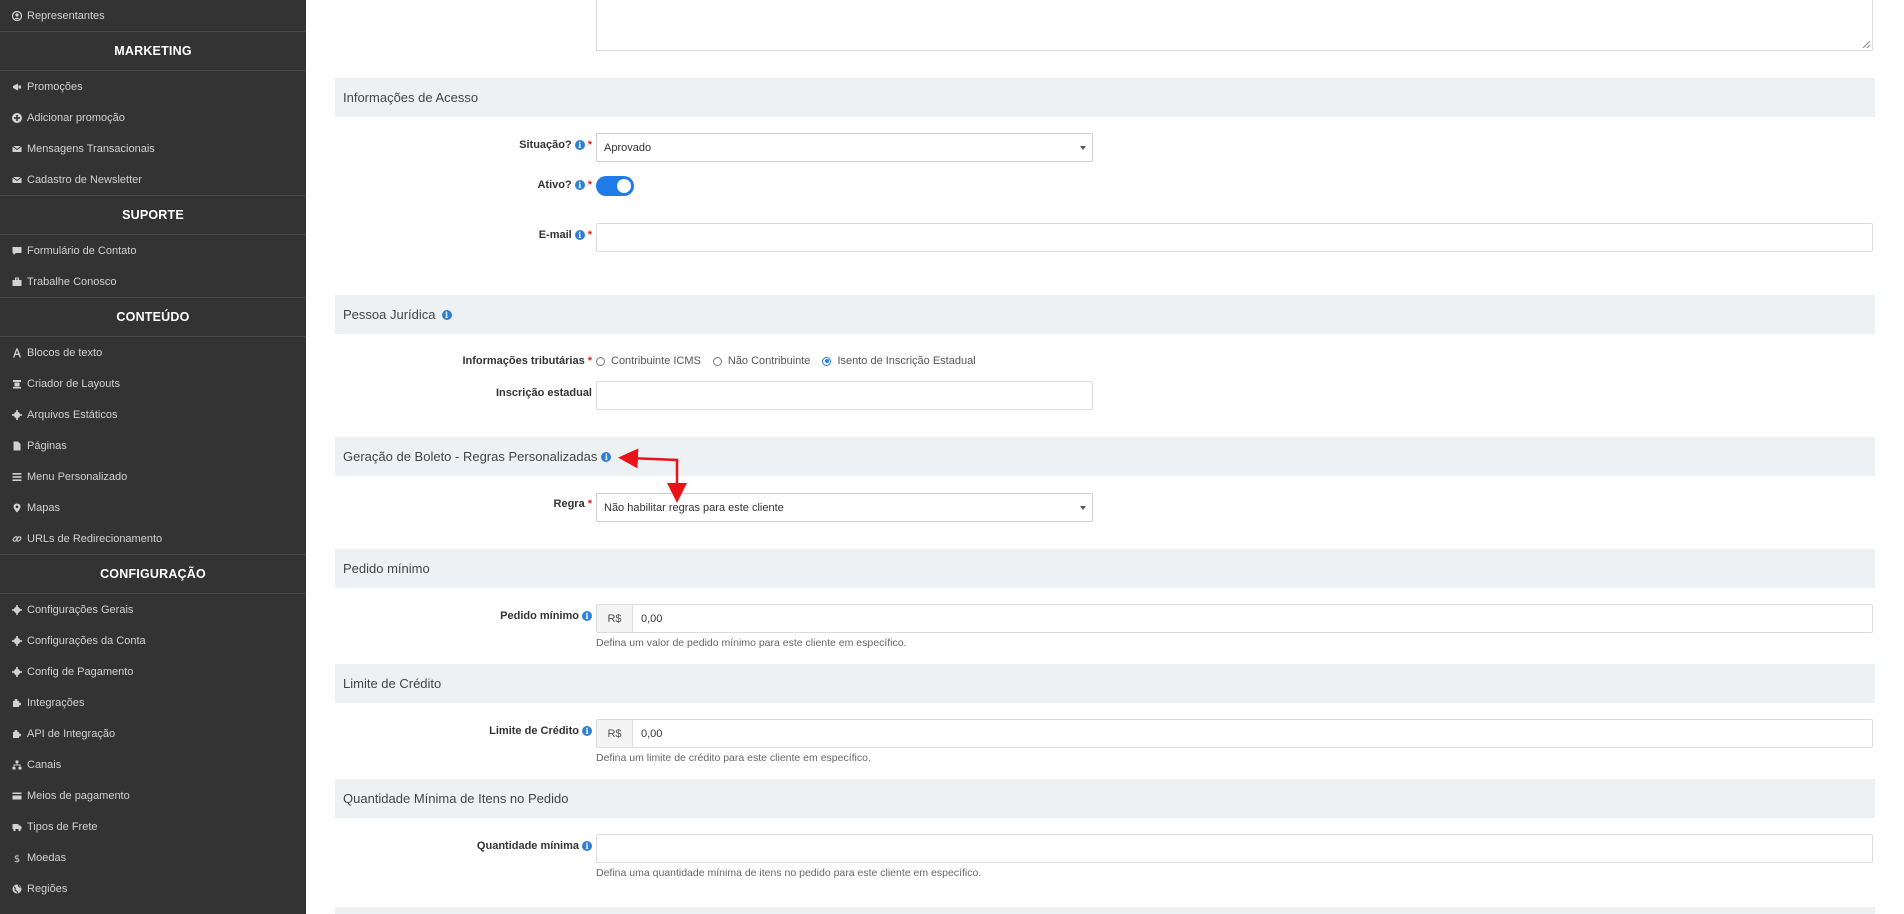 Image resolution: width=1904 pixels, height=914 pixels. What do you see at coordinates (153, 352) in the screenshot?
I see `sidebar-item-blocos-de-texto: Blocos de texto` at bounding box center [153, 352].